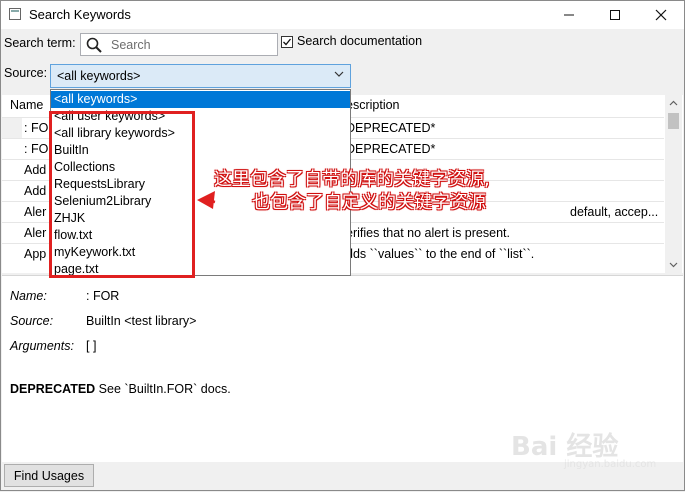 This screenshot has width=685, height=492. Describe the element at coordinates (404, 191) in the screenshot. I see `annotation-text: 这里包含了自带的库的关键字资源, 也包含了自定义的关键字资源` at that location.